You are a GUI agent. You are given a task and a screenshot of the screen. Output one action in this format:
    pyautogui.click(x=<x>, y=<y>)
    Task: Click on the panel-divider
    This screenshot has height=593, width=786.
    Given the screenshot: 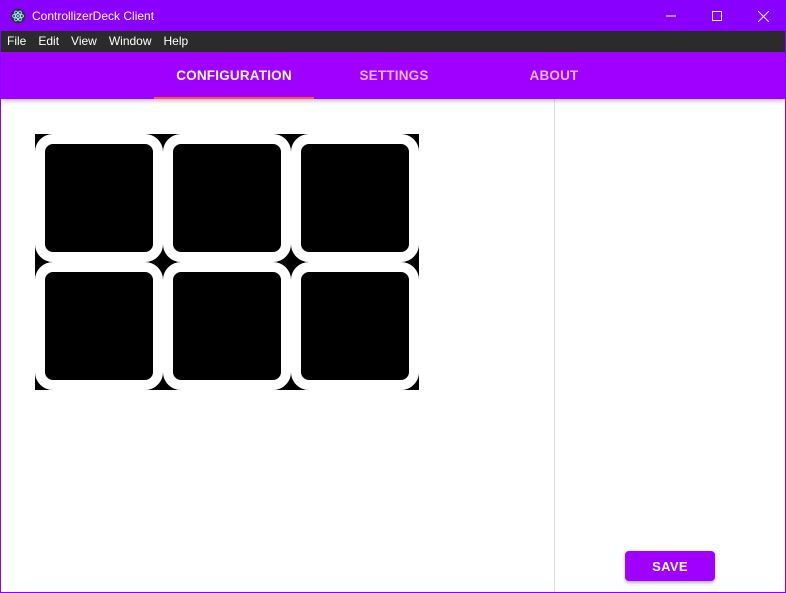 What is the action you would take?
    pyautogui.click(x=554, y=345)
    